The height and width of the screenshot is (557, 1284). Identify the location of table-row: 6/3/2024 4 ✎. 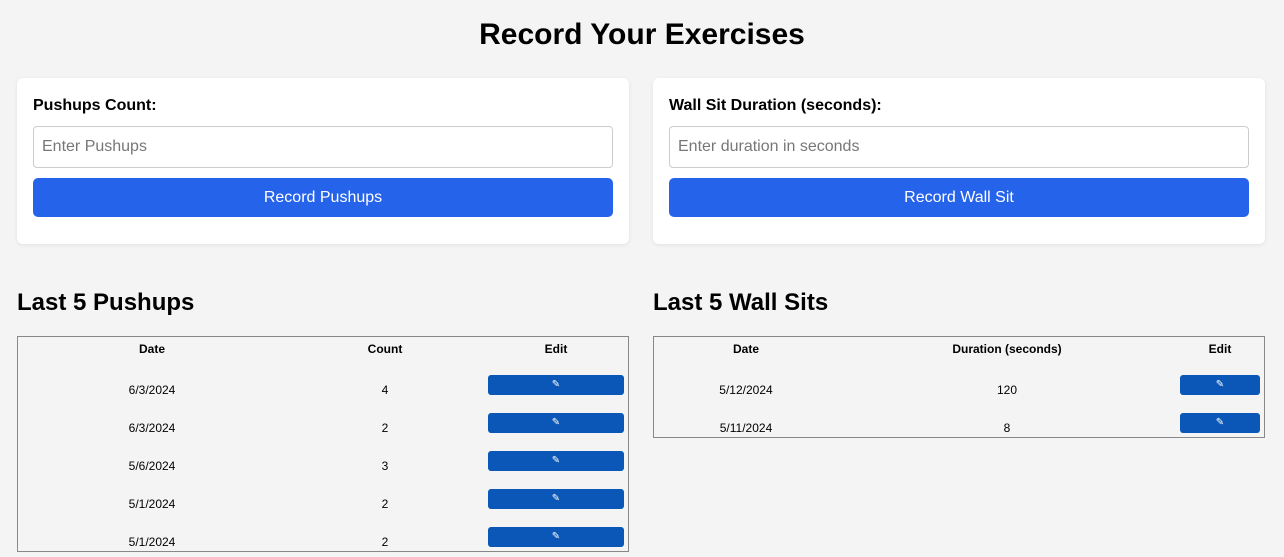
(323, 390).